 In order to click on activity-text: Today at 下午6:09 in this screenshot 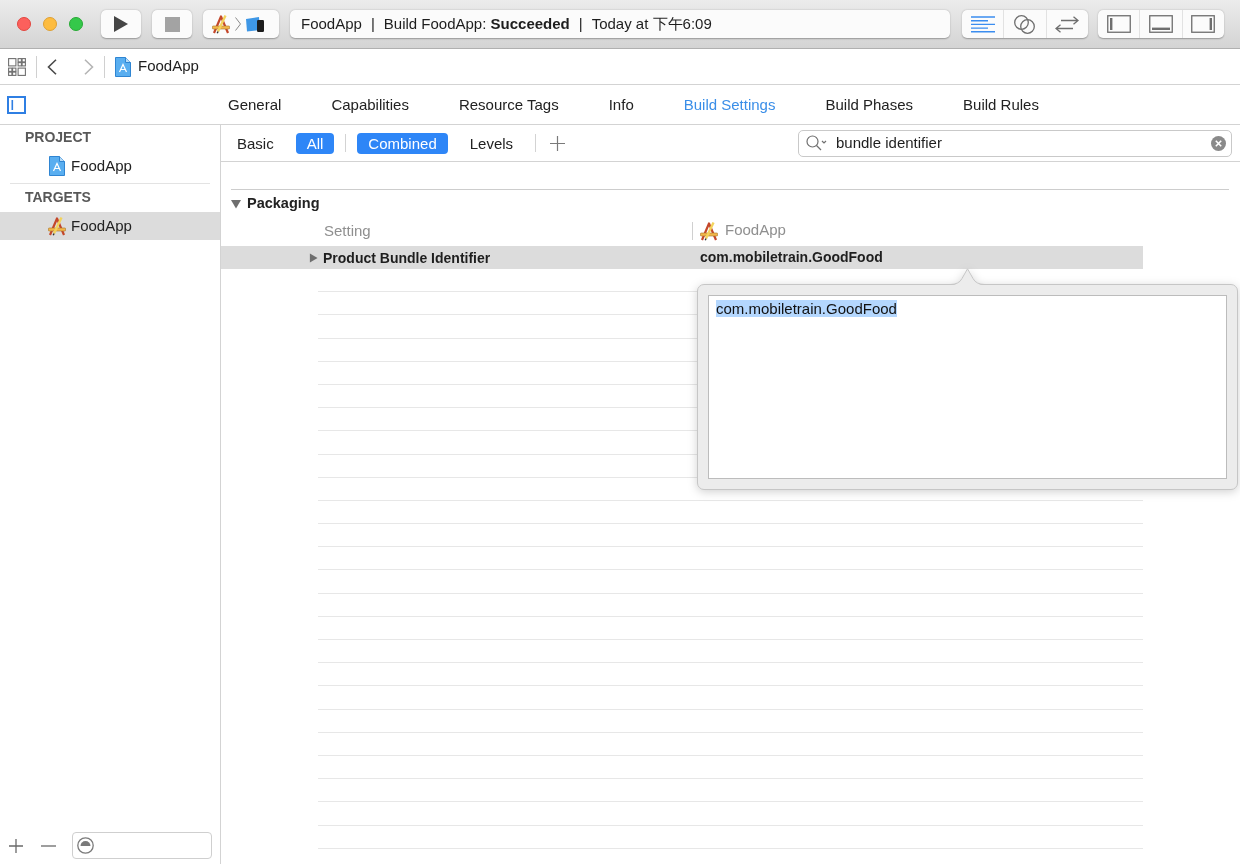, I will do `click(651, 23)`.